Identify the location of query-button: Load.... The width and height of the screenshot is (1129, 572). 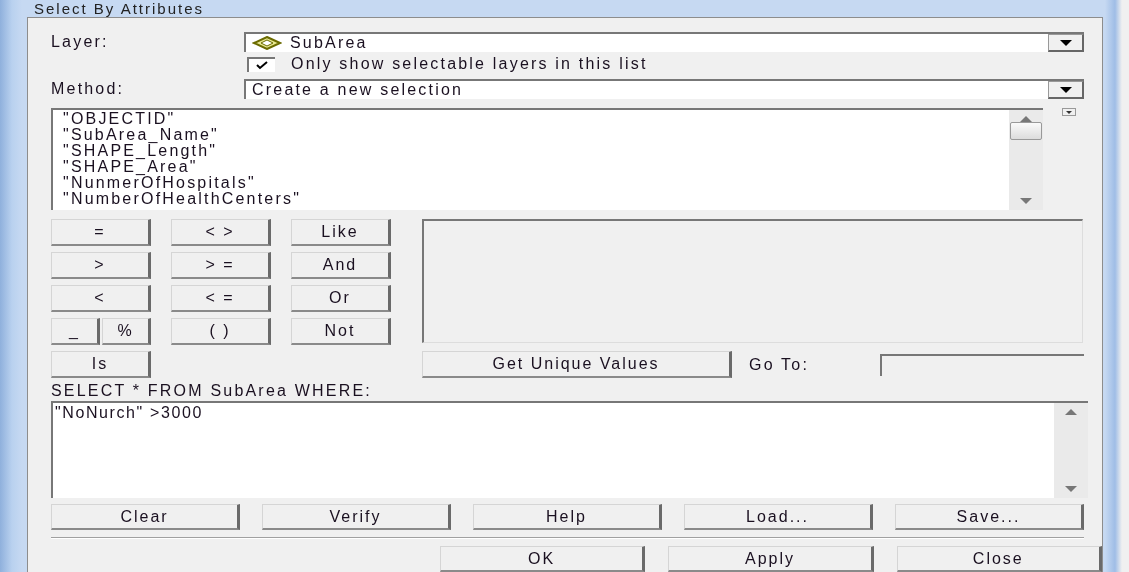
(778, 517).